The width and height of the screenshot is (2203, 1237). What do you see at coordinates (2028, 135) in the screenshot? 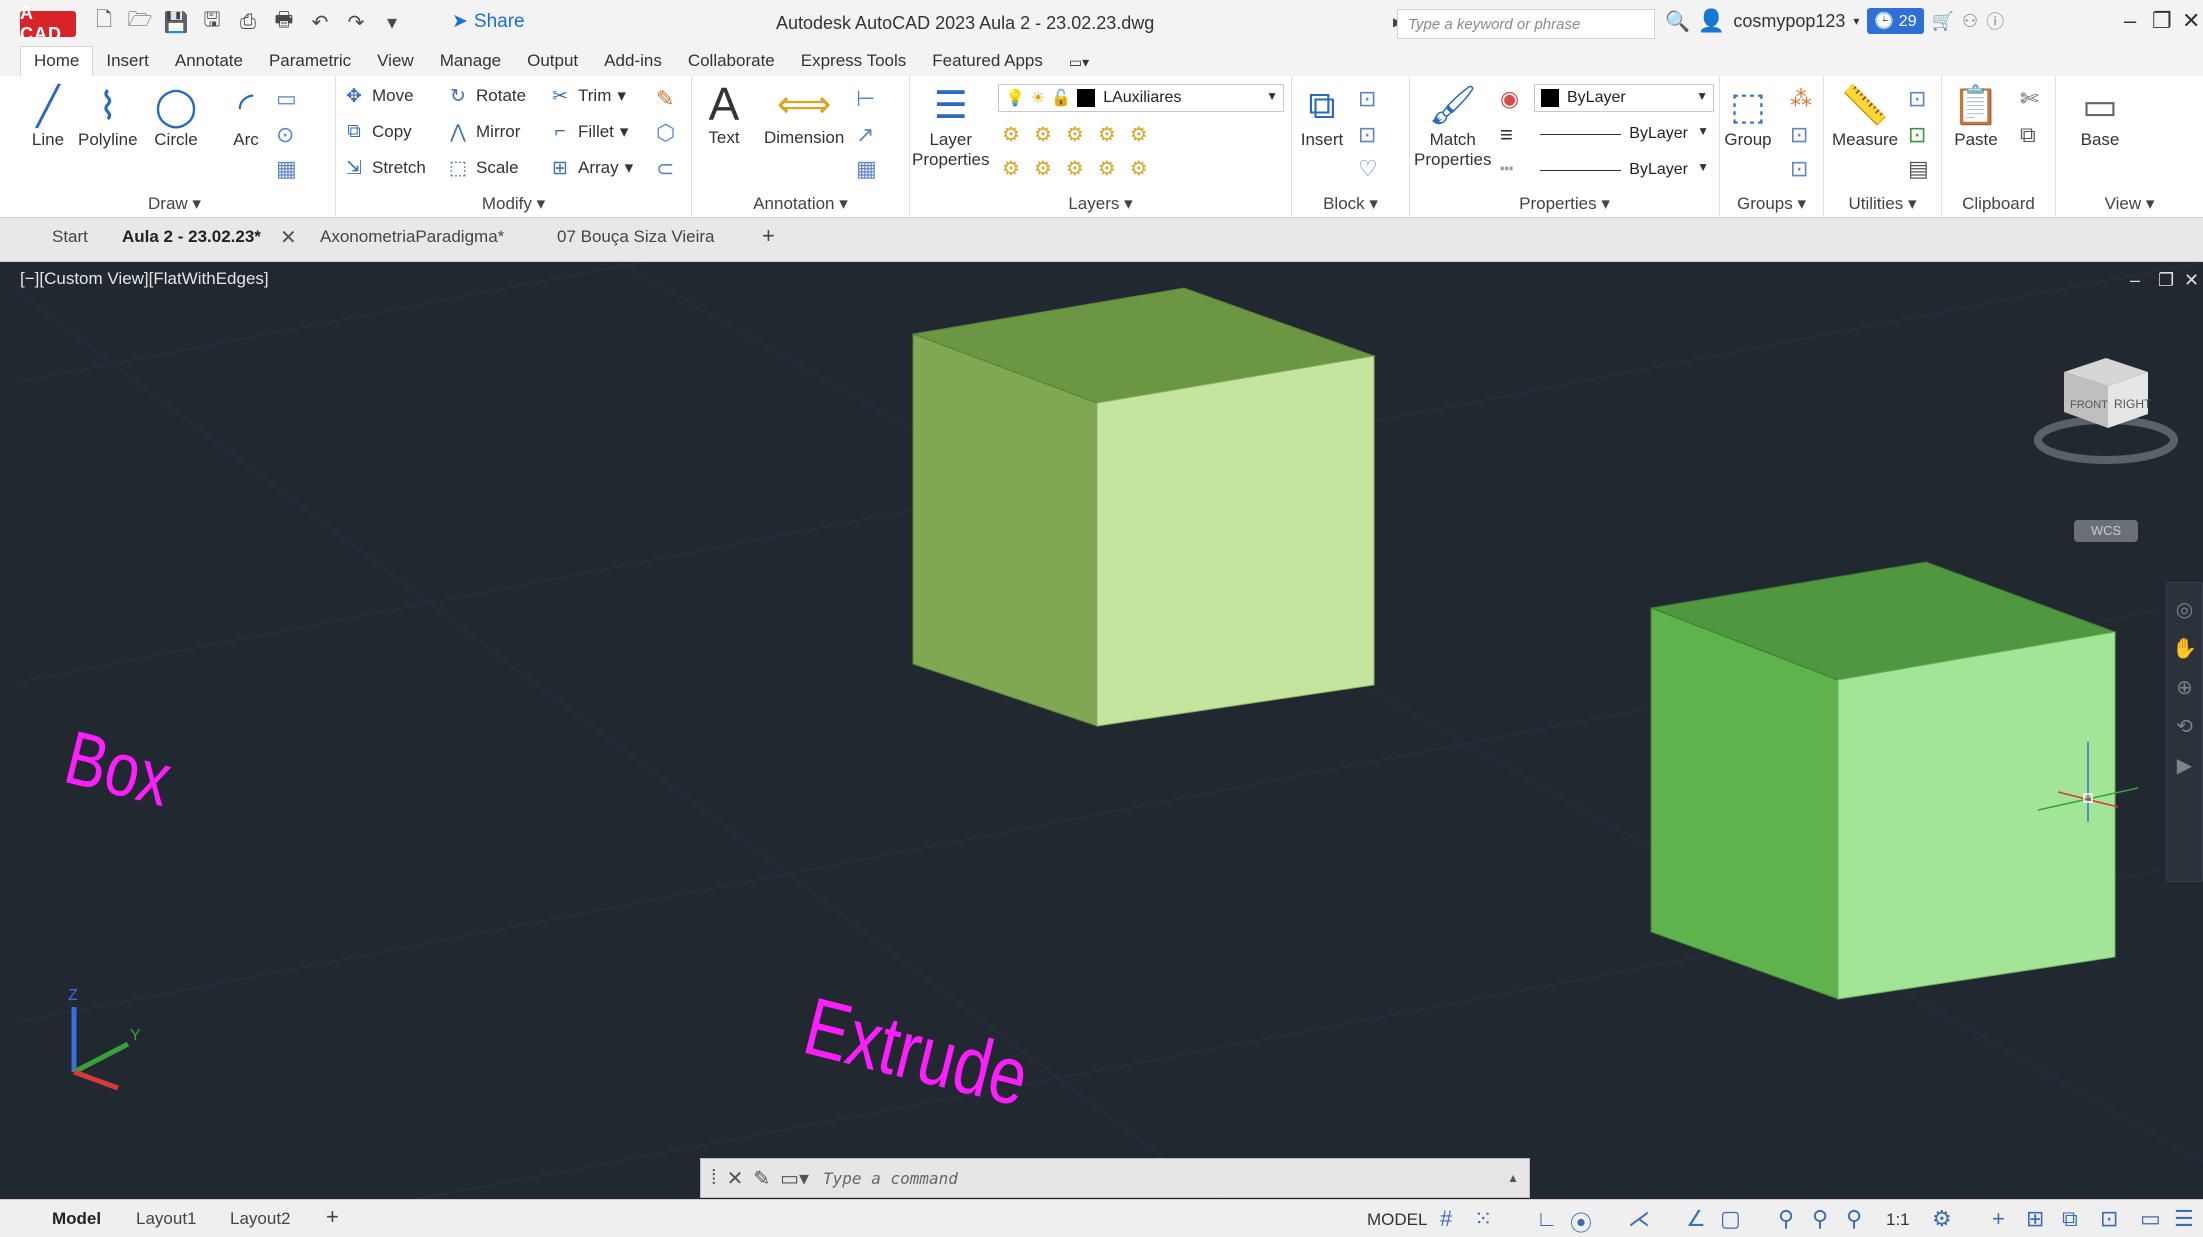
I see `copy-clip-icon: ⧉` at bounding box center [2028, 135].